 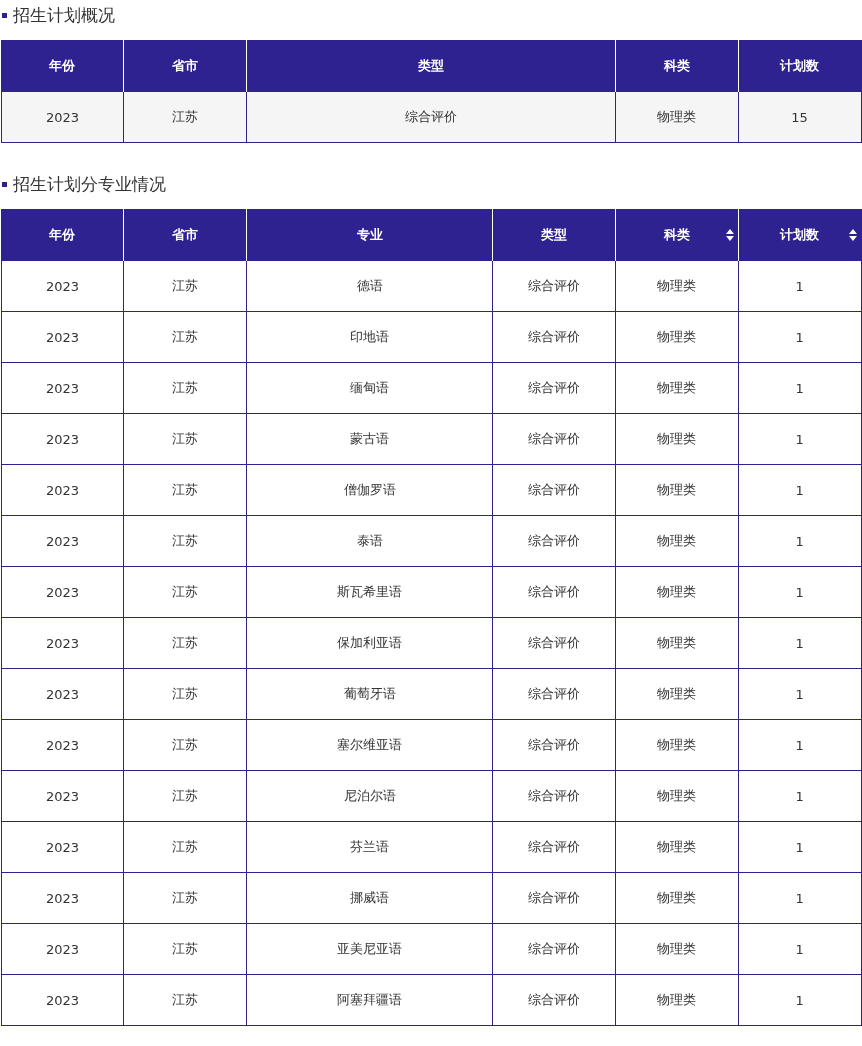 What do you see at coordinates (369, 235) in the screenshot?
I see `column-header: 专业` at bounding box center [369, 235].